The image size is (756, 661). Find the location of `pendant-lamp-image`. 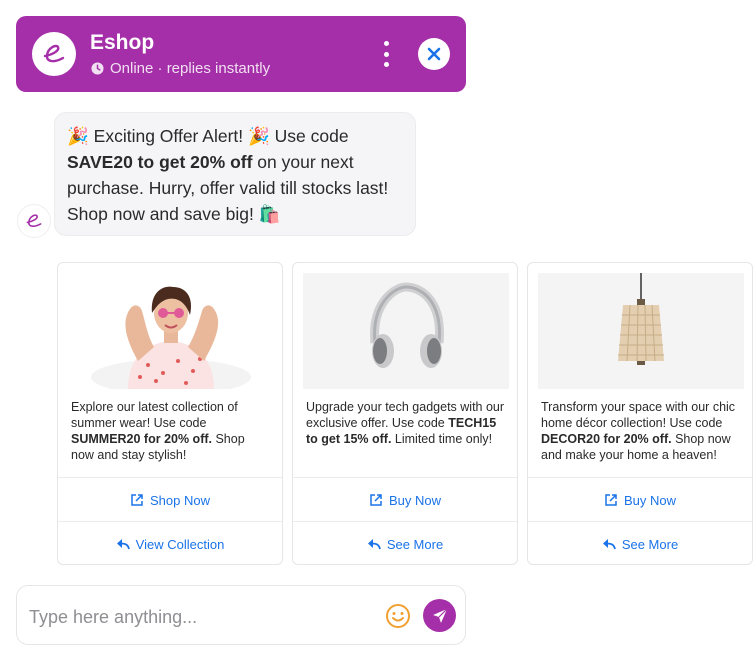

pendant-lamp-image is located at coordinates (641, 331).